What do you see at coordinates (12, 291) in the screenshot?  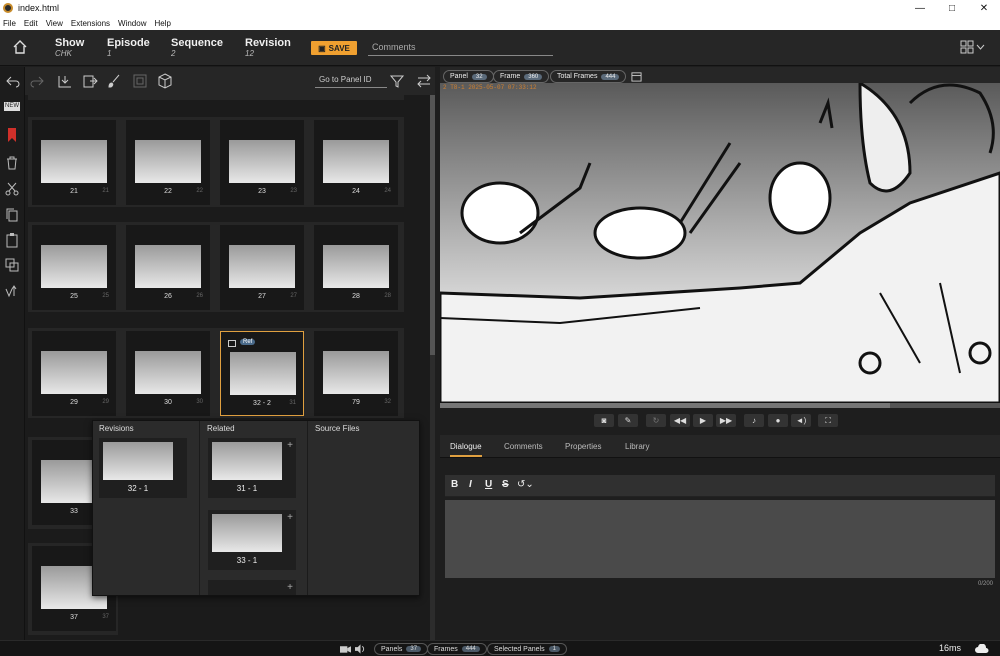 I see `version-icon` at bounding box center [12, 291].